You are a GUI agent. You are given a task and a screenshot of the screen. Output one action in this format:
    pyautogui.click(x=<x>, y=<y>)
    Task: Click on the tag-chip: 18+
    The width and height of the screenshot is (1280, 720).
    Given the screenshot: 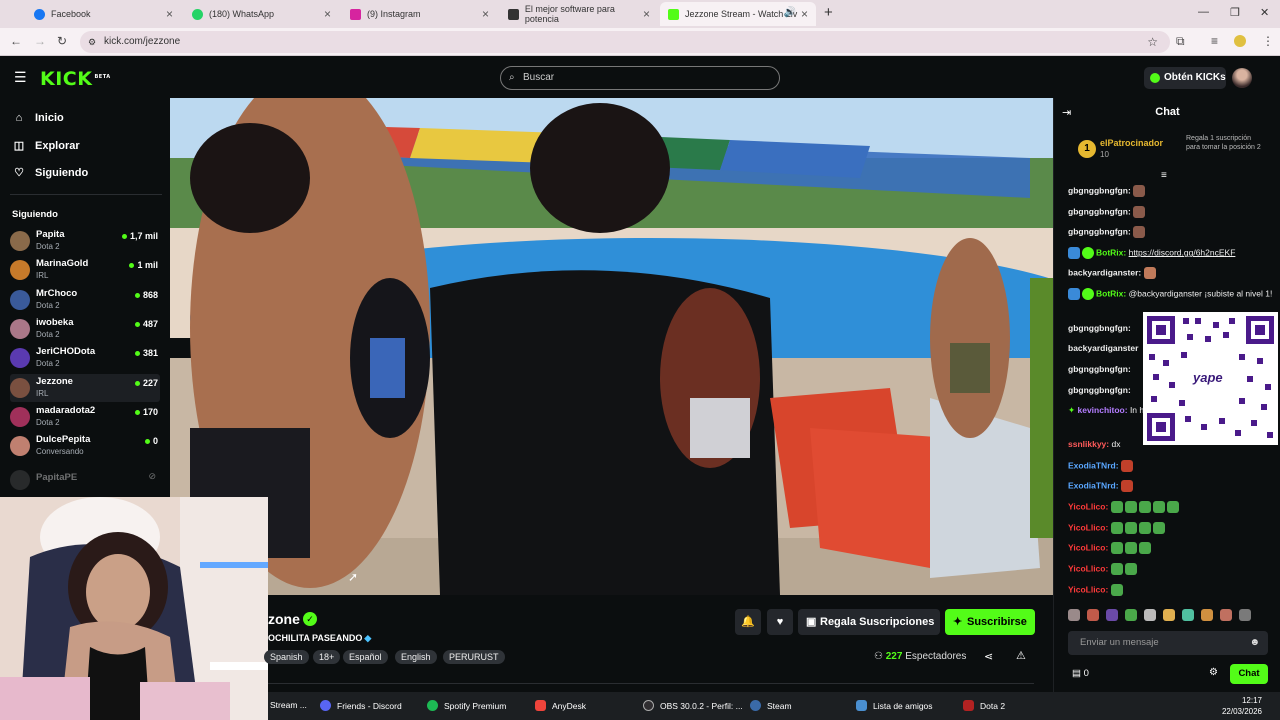 What is the action you would take?
    pyautogui.click(x=327, y=657)
    